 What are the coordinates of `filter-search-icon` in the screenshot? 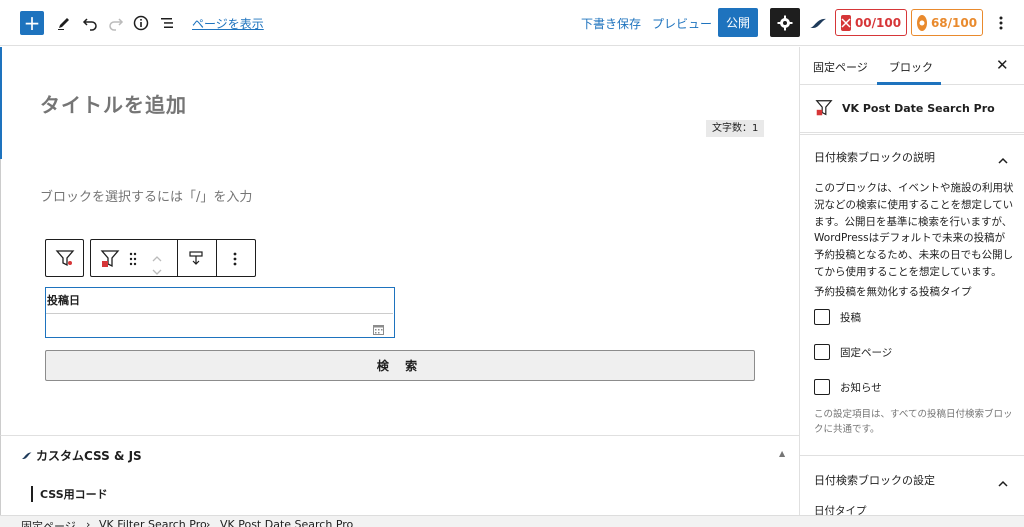 It's located at (64, 258).